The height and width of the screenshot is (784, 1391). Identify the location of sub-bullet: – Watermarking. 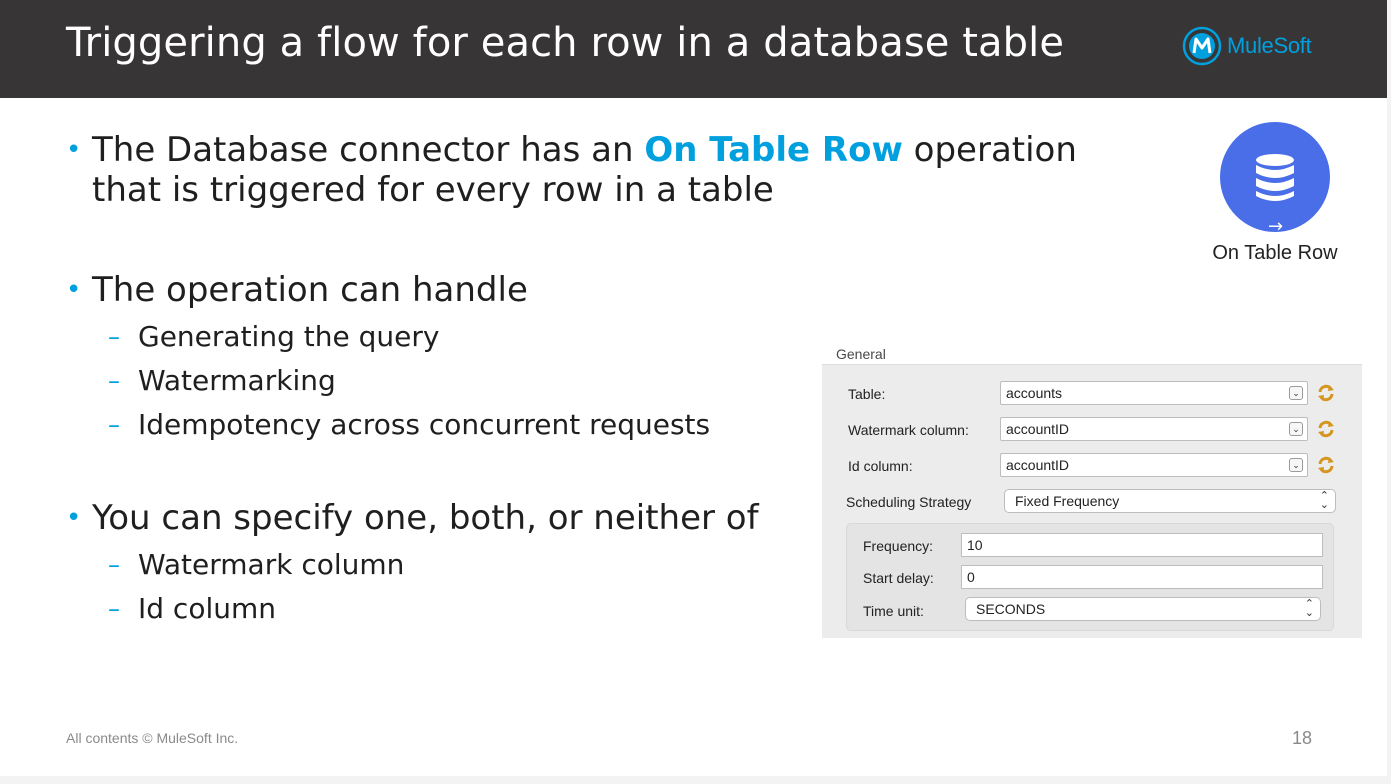
(222, 381).